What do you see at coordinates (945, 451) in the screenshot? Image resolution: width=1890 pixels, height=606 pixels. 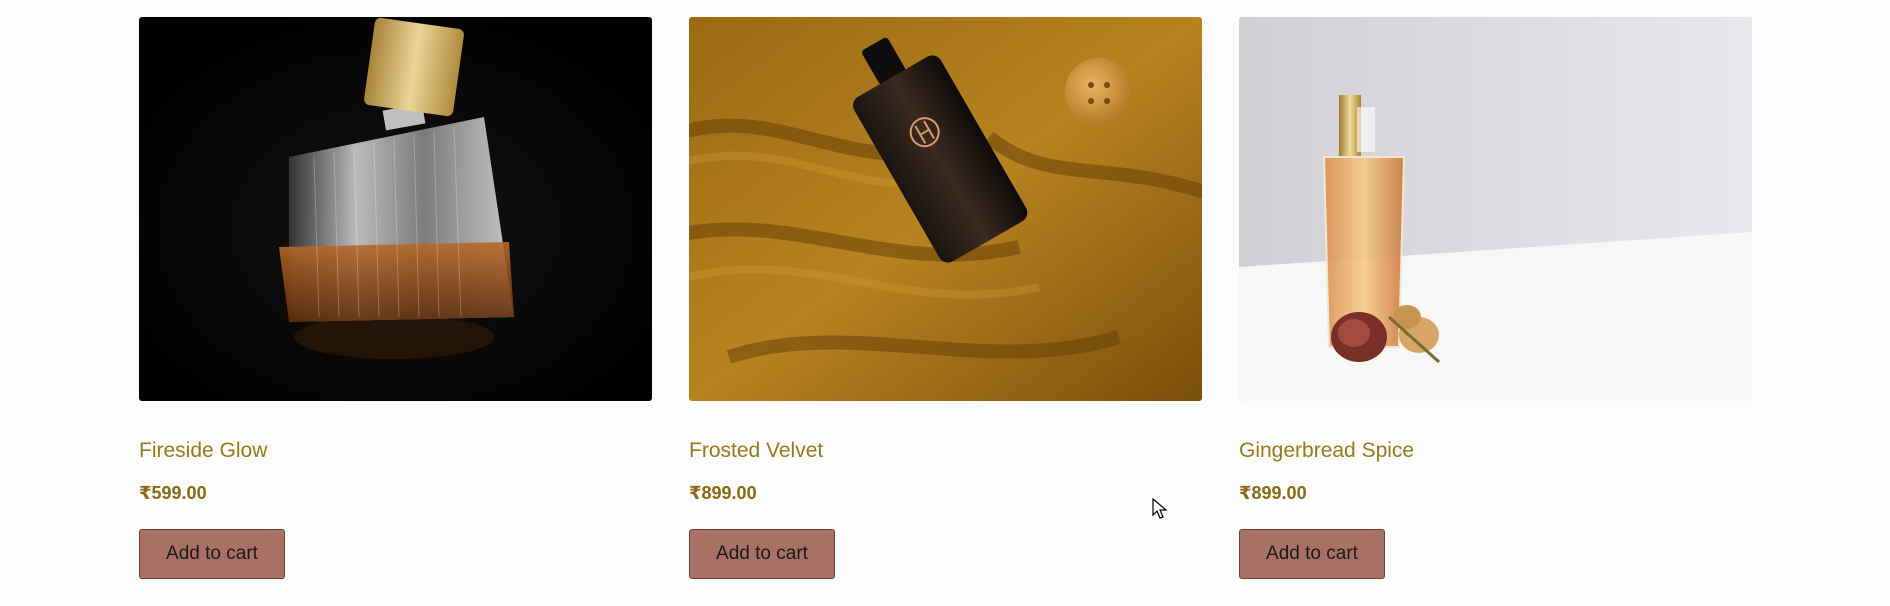 I see `product-title: Frosted Velvet` at bounding box center [945, 451].